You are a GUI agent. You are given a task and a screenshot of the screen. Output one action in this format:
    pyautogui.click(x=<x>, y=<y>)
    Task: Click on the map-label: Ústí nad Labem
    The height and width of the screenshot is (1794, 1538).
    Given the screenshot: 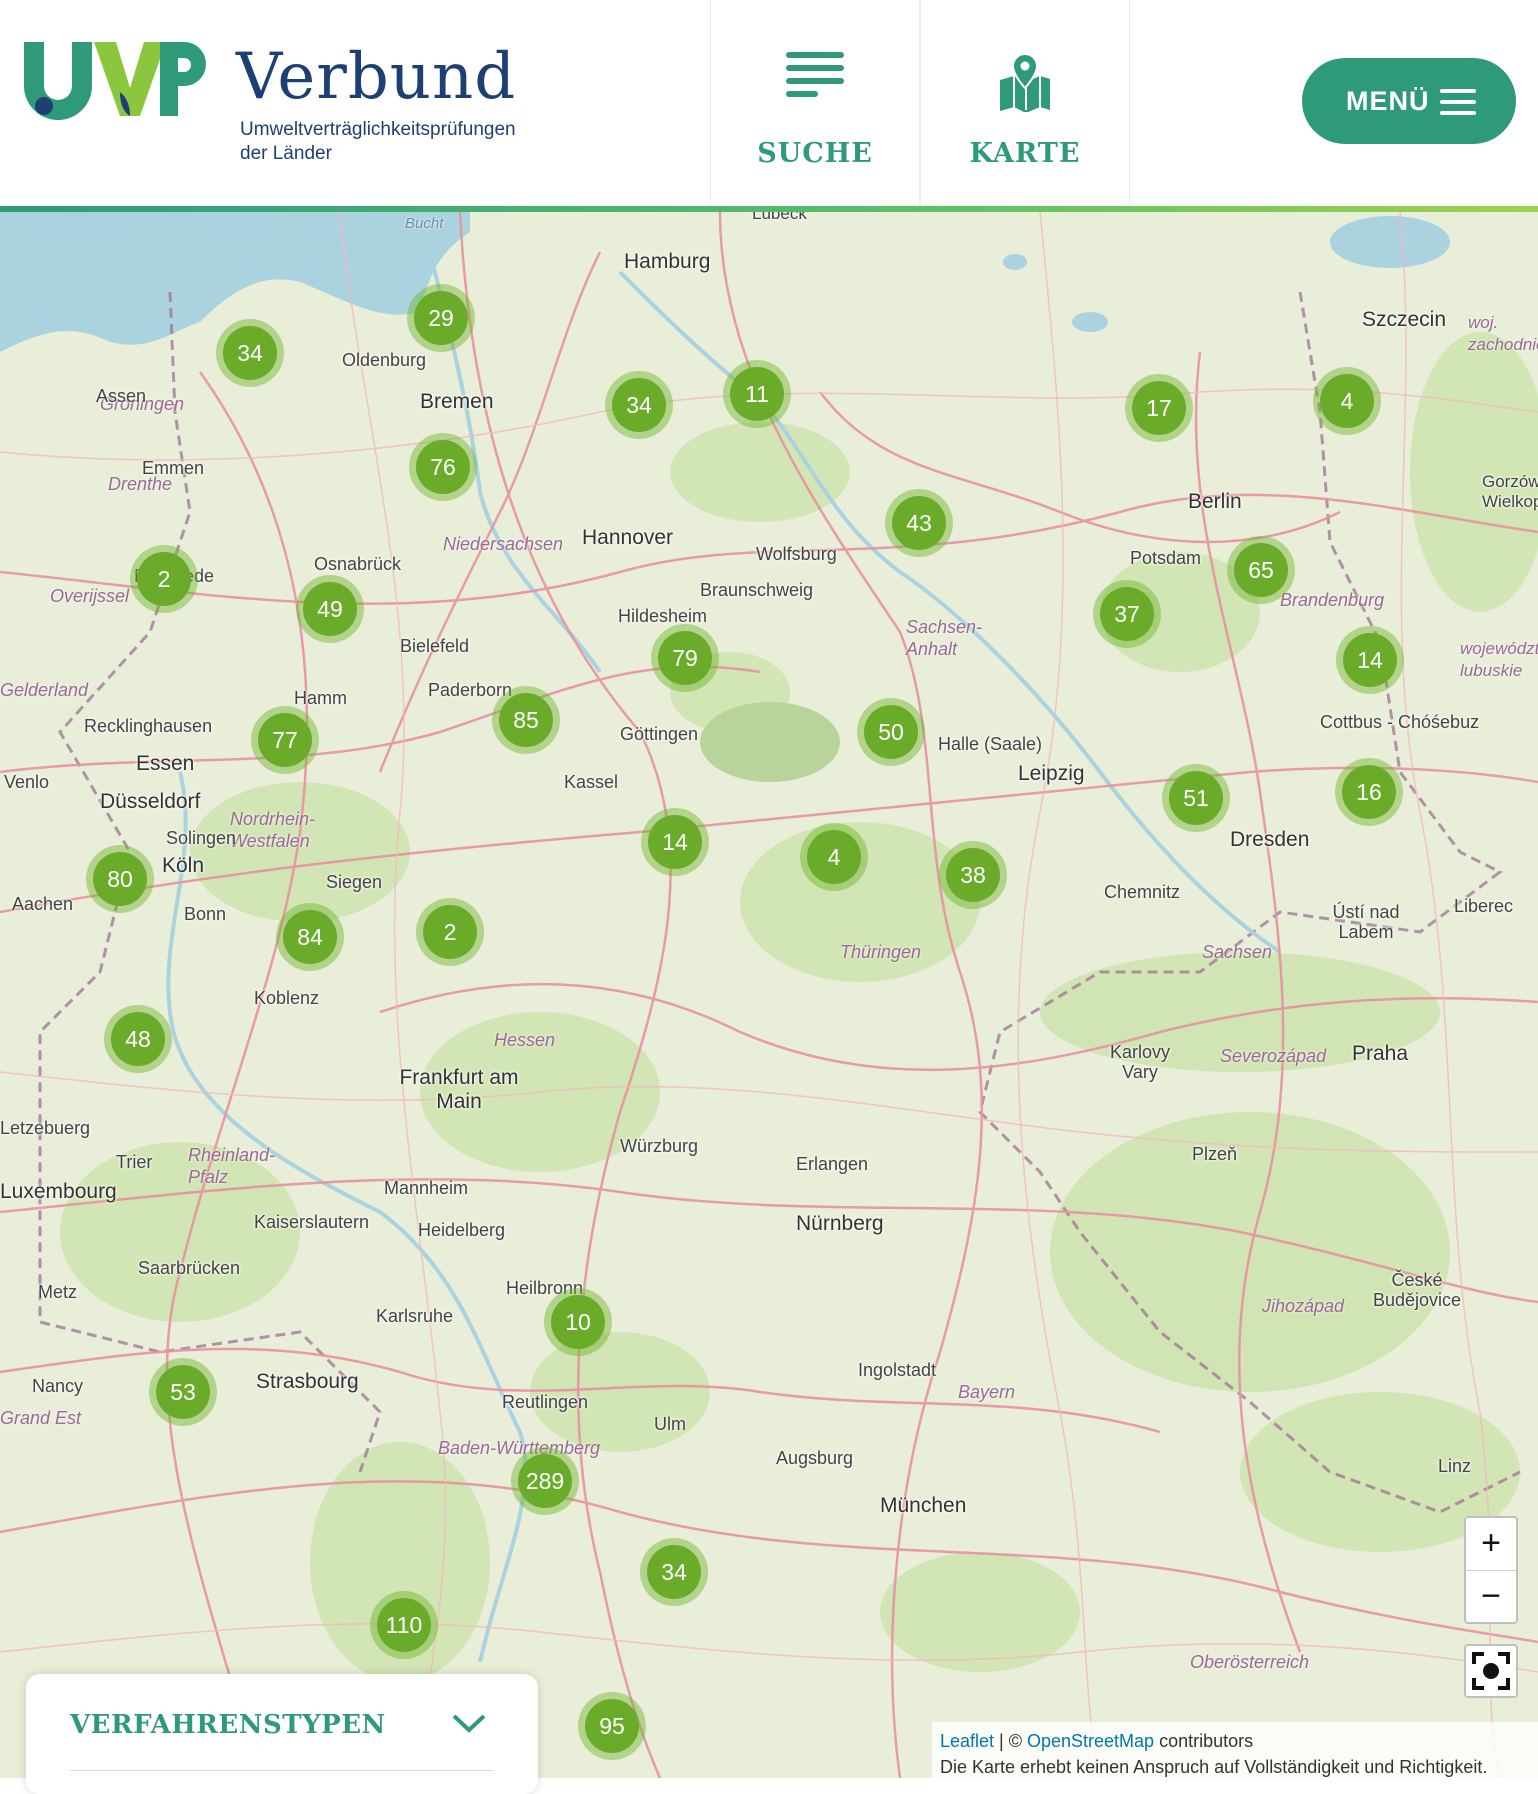 What is the action you would take?
    pyautogui.click(x=1366, y=922)
    